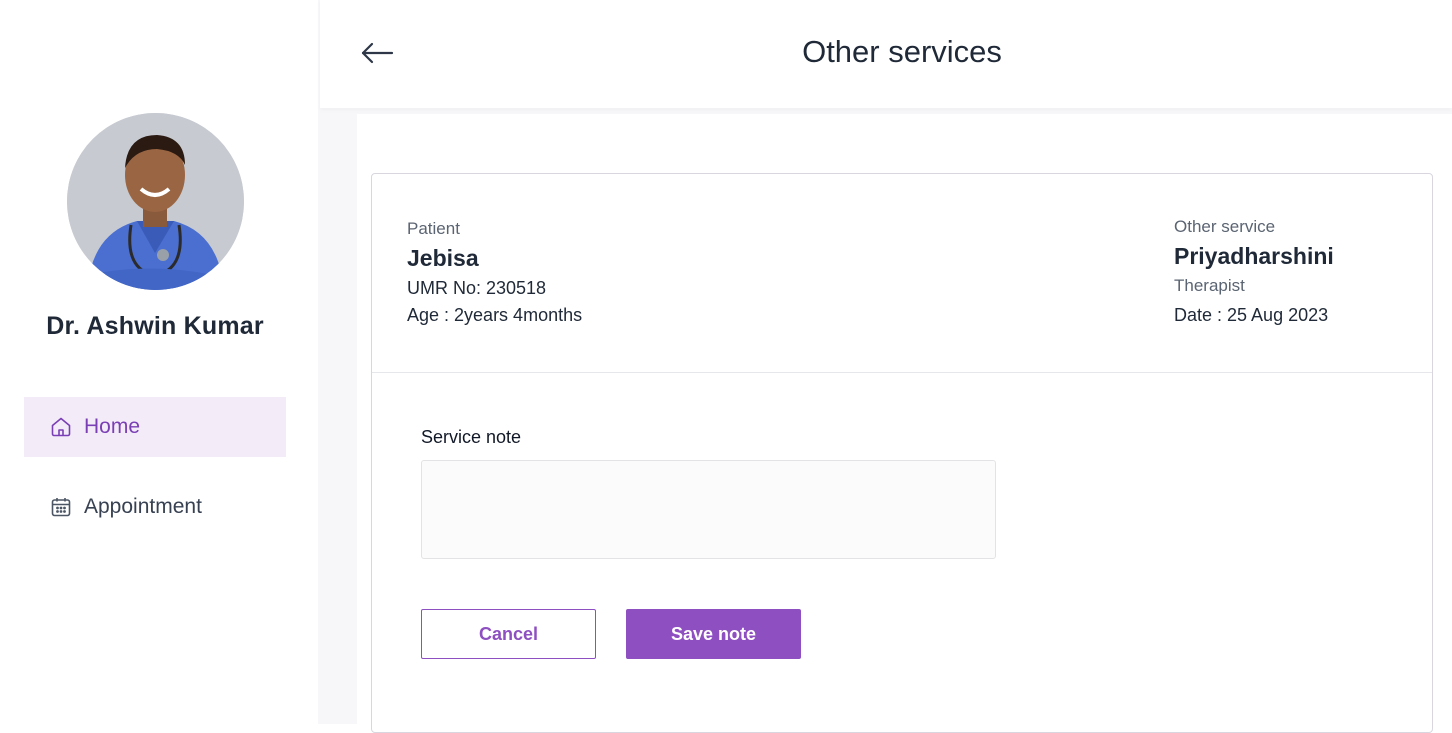 The height and width of the screenshot is (733, 1452). Describe the element at coordinates (61, 507) in the screenshot. I see `calendar-icon` at that location.